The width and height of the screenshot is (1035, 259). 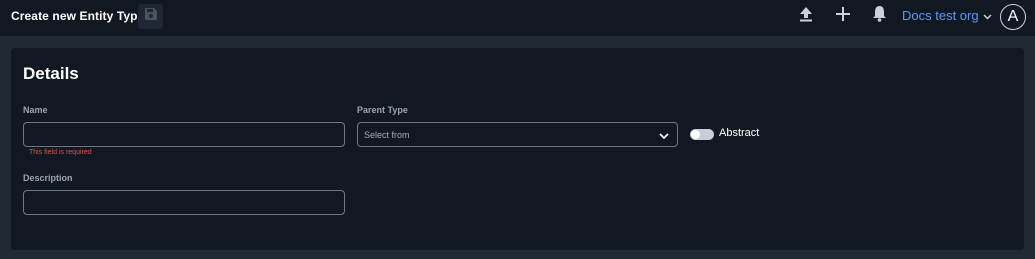 I want to click on page-title: Create new Entity Type, so click(x=78, y=16).